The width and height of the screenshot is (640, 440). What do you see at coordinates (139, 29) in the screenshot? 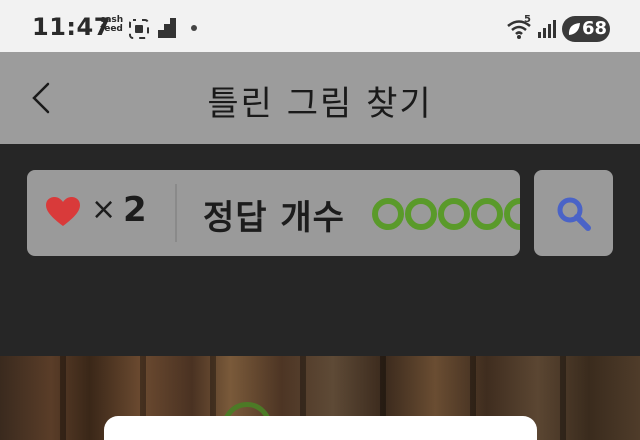
I see `screenshot-icon` at bounding box center [139, 29].